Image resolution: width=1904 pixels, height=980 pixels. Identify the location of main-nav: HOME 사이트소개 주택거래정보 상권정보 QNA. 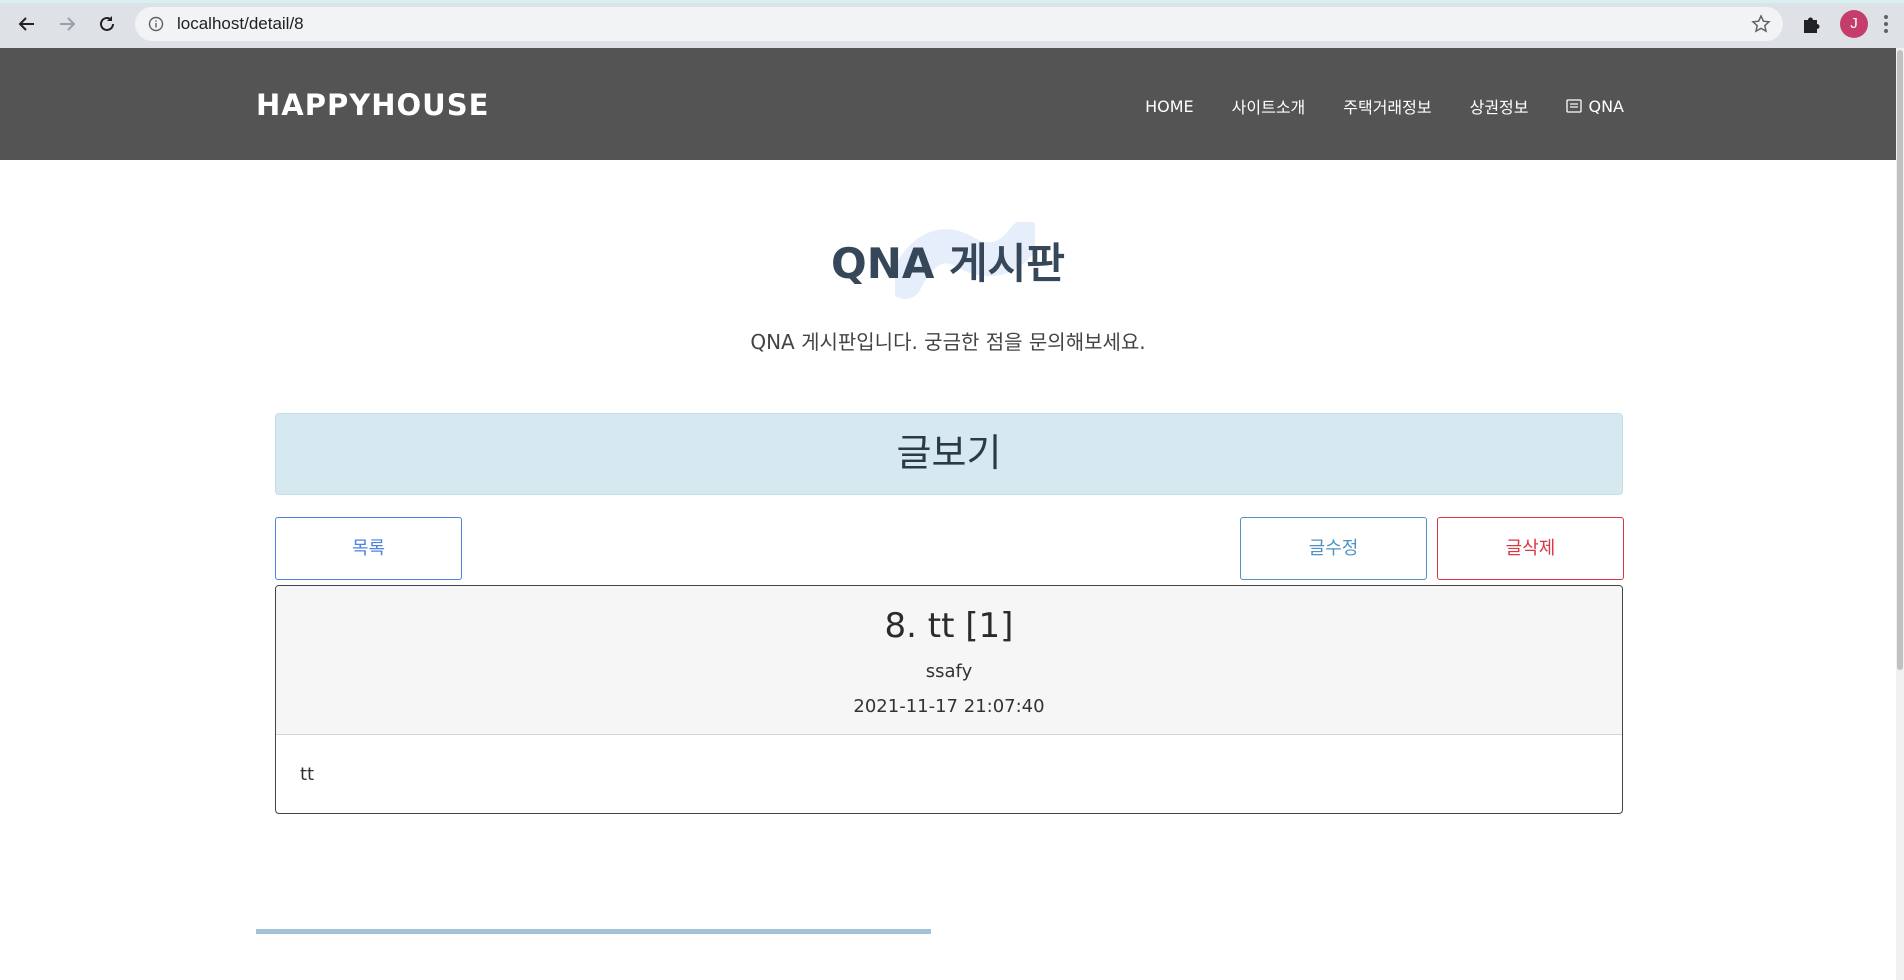
(1374, 106).